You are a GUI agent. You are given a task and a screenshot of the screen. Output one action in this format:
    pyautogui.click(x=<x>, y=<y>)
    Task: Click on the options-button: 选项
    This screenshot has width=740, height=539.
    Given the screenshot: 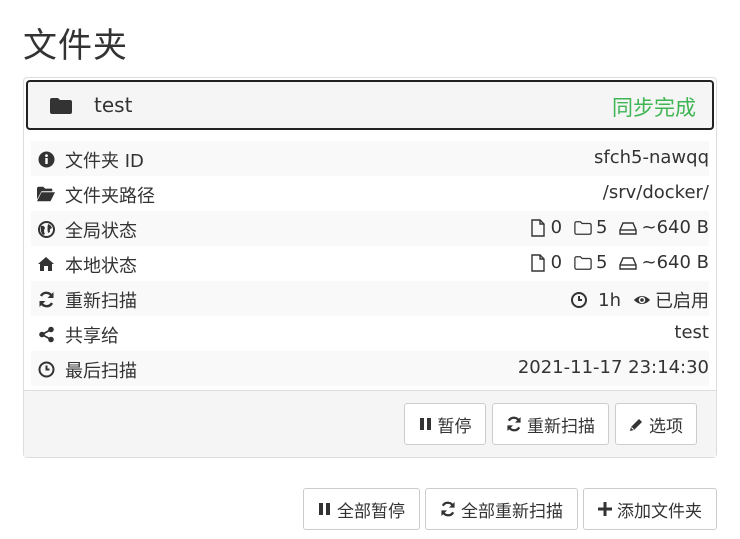 What is the action you would take?
    pyautogui.click(x=656, y=424)
    